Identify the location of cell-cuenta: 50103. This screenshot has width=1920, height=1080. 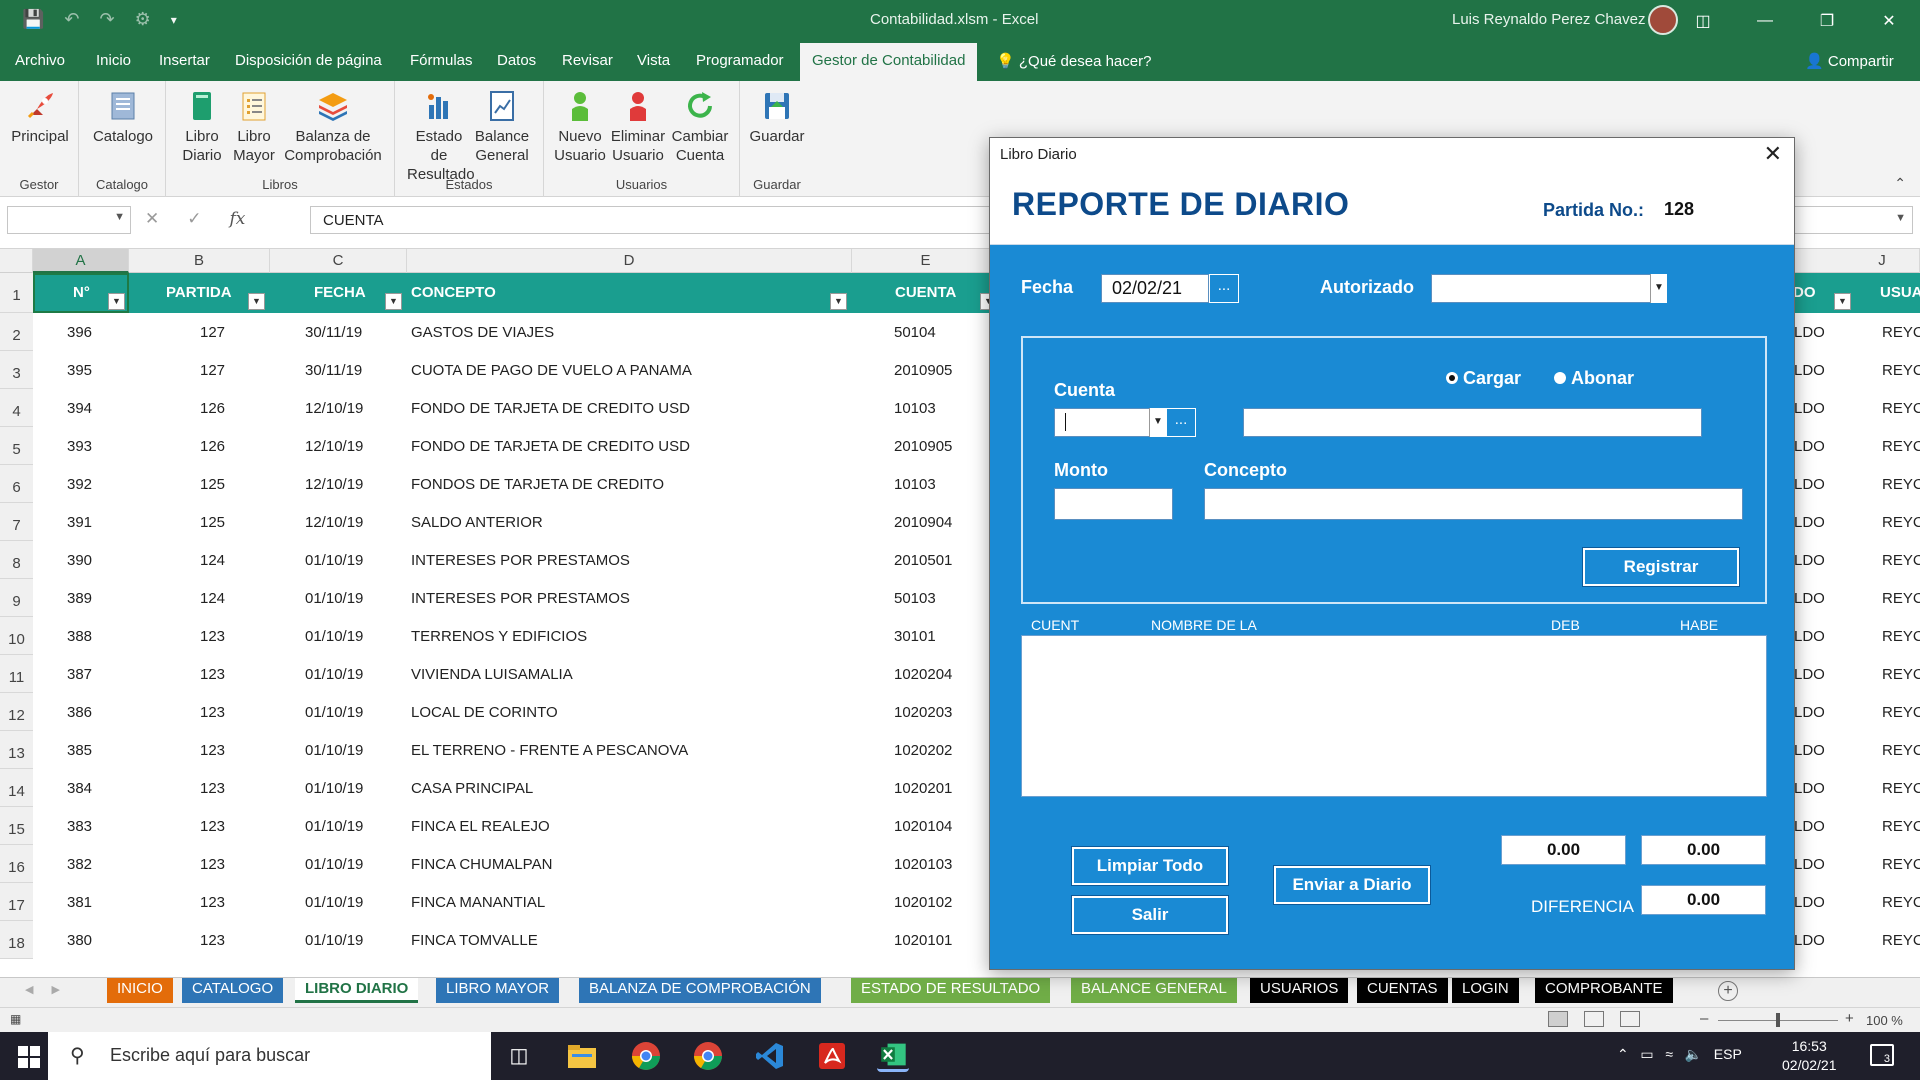
(915, 598).